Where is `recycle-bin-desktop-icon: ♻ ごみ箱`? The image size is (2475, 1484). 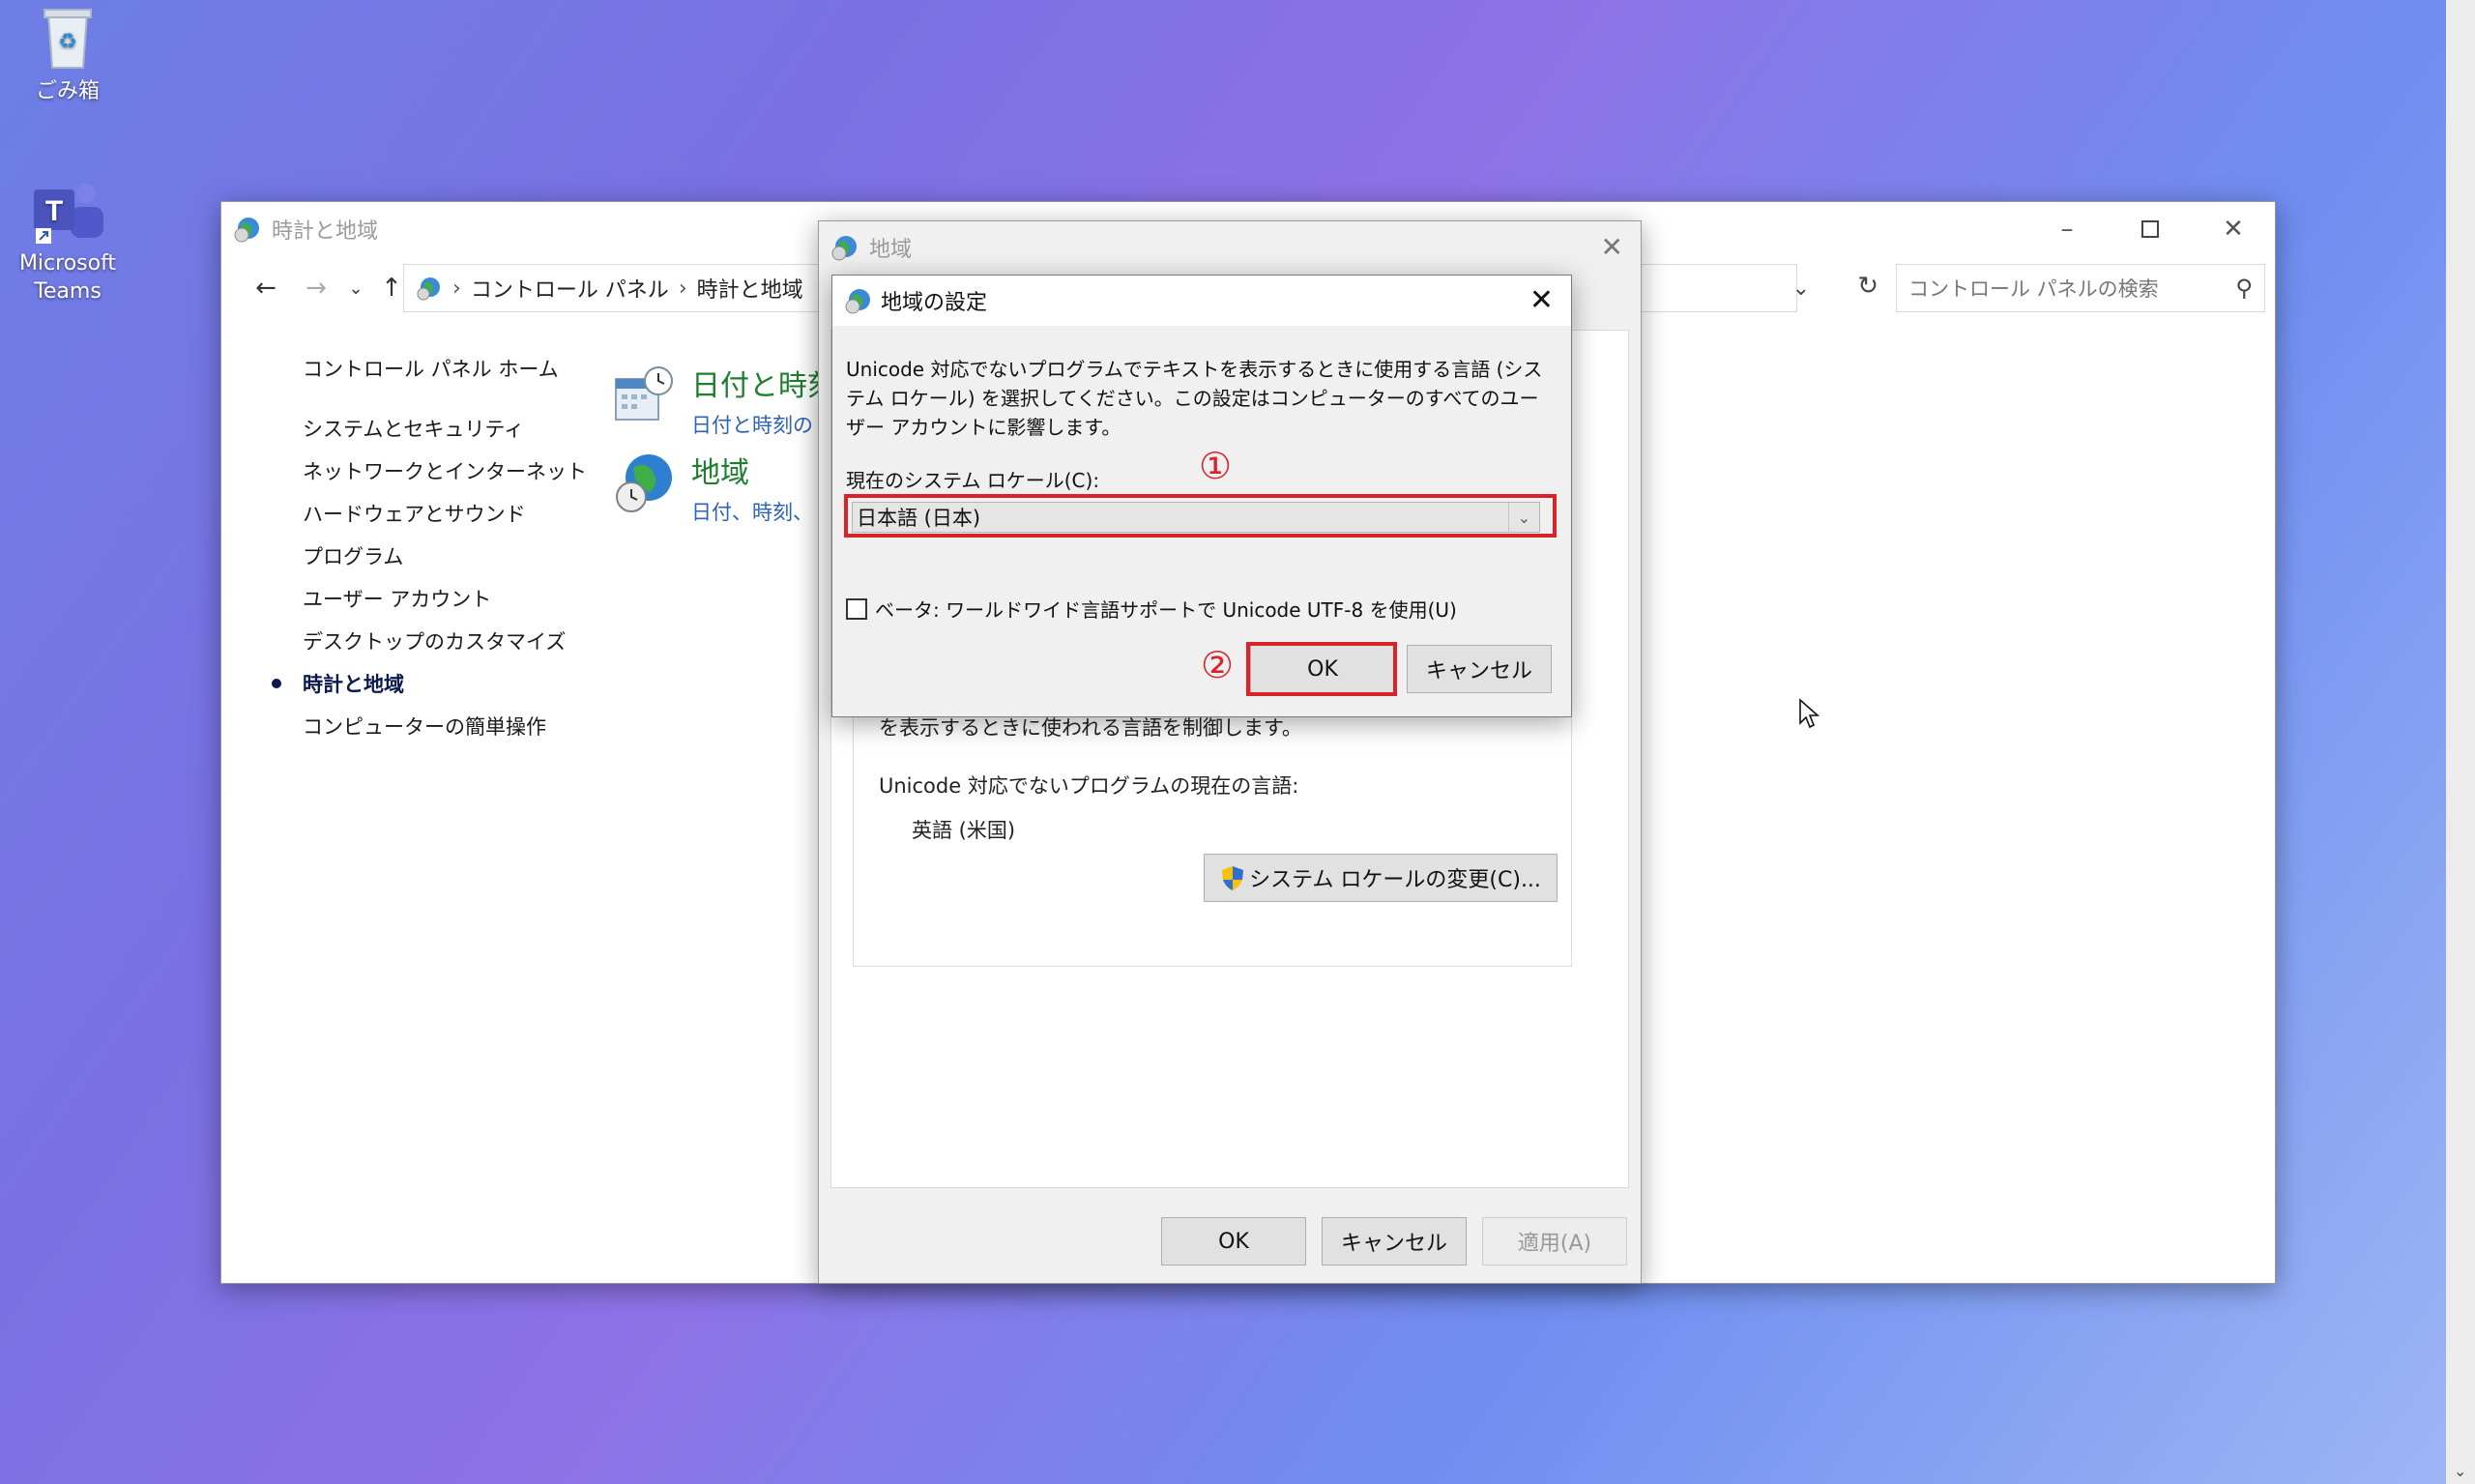 recycle-bin-desktop-icon: ♻ ごみ箱 is located at coordinates (67, 55).